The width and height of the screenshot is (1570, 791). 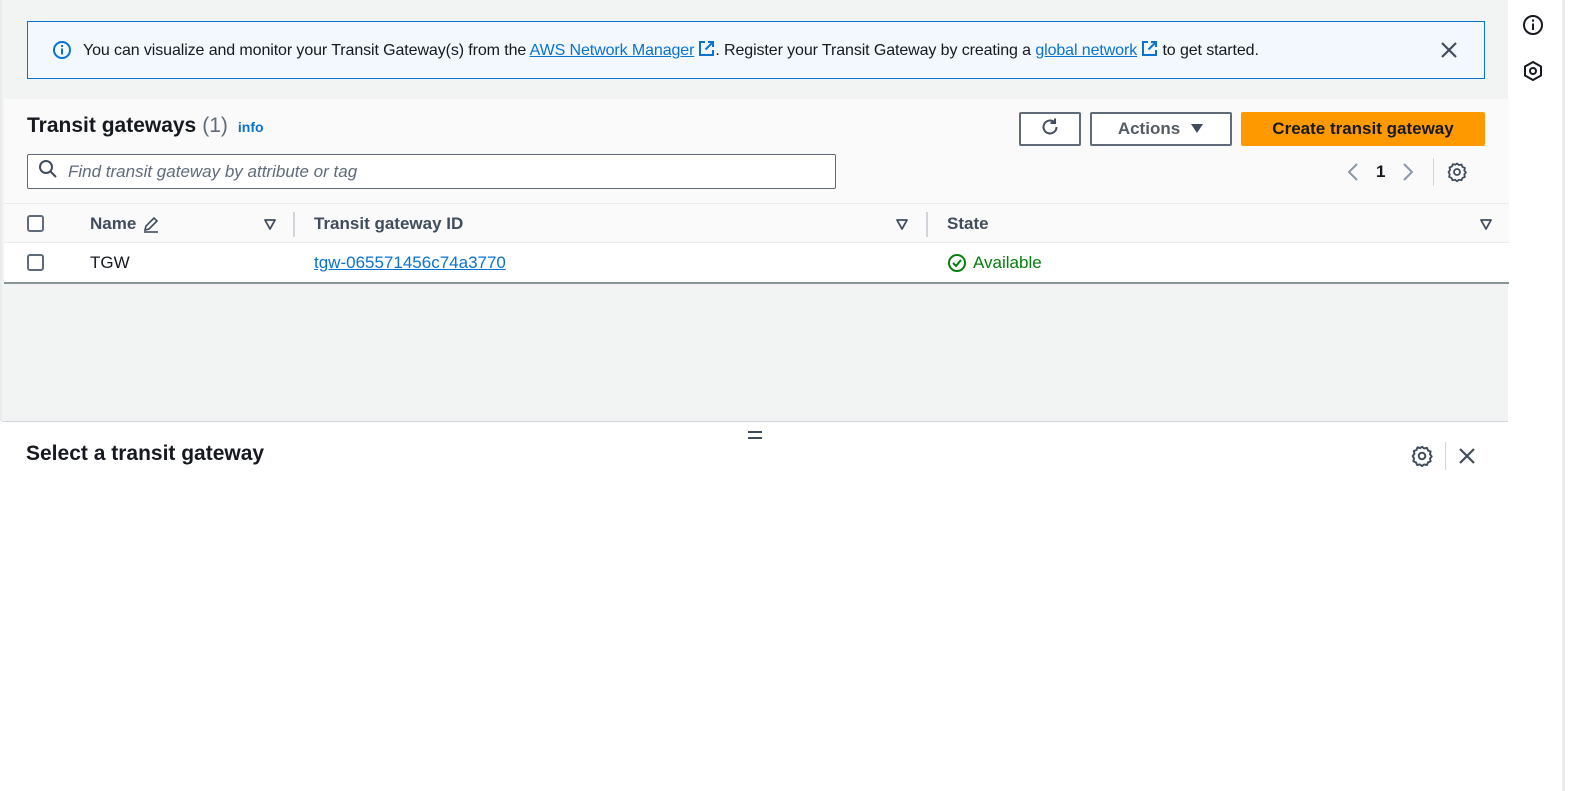 What do you see at coordinates (1467, 456) in the screenshot?
I see `split-panel-close-icon` at bounding box center [1467, 456].